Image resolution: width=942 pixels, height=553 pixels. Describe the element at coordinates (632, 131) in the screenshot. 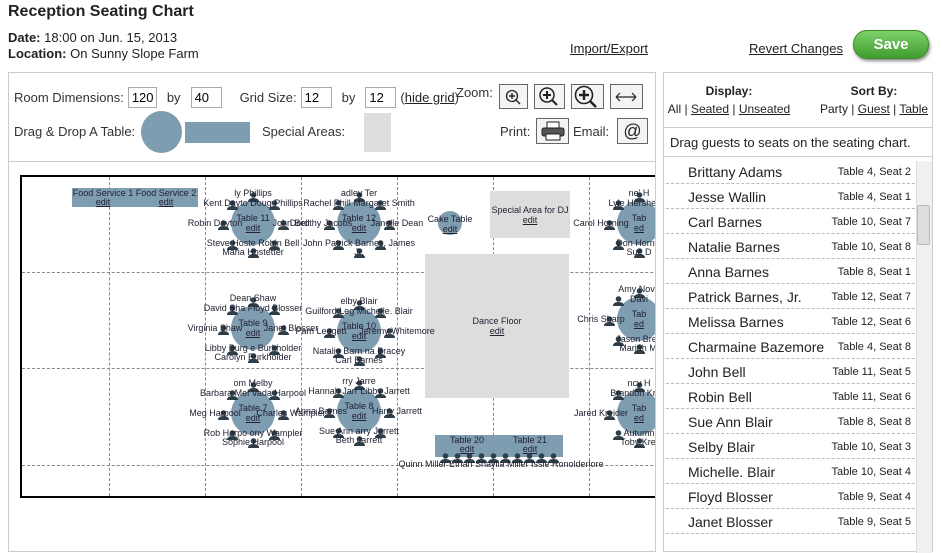

I see `email-button: @` at that location.